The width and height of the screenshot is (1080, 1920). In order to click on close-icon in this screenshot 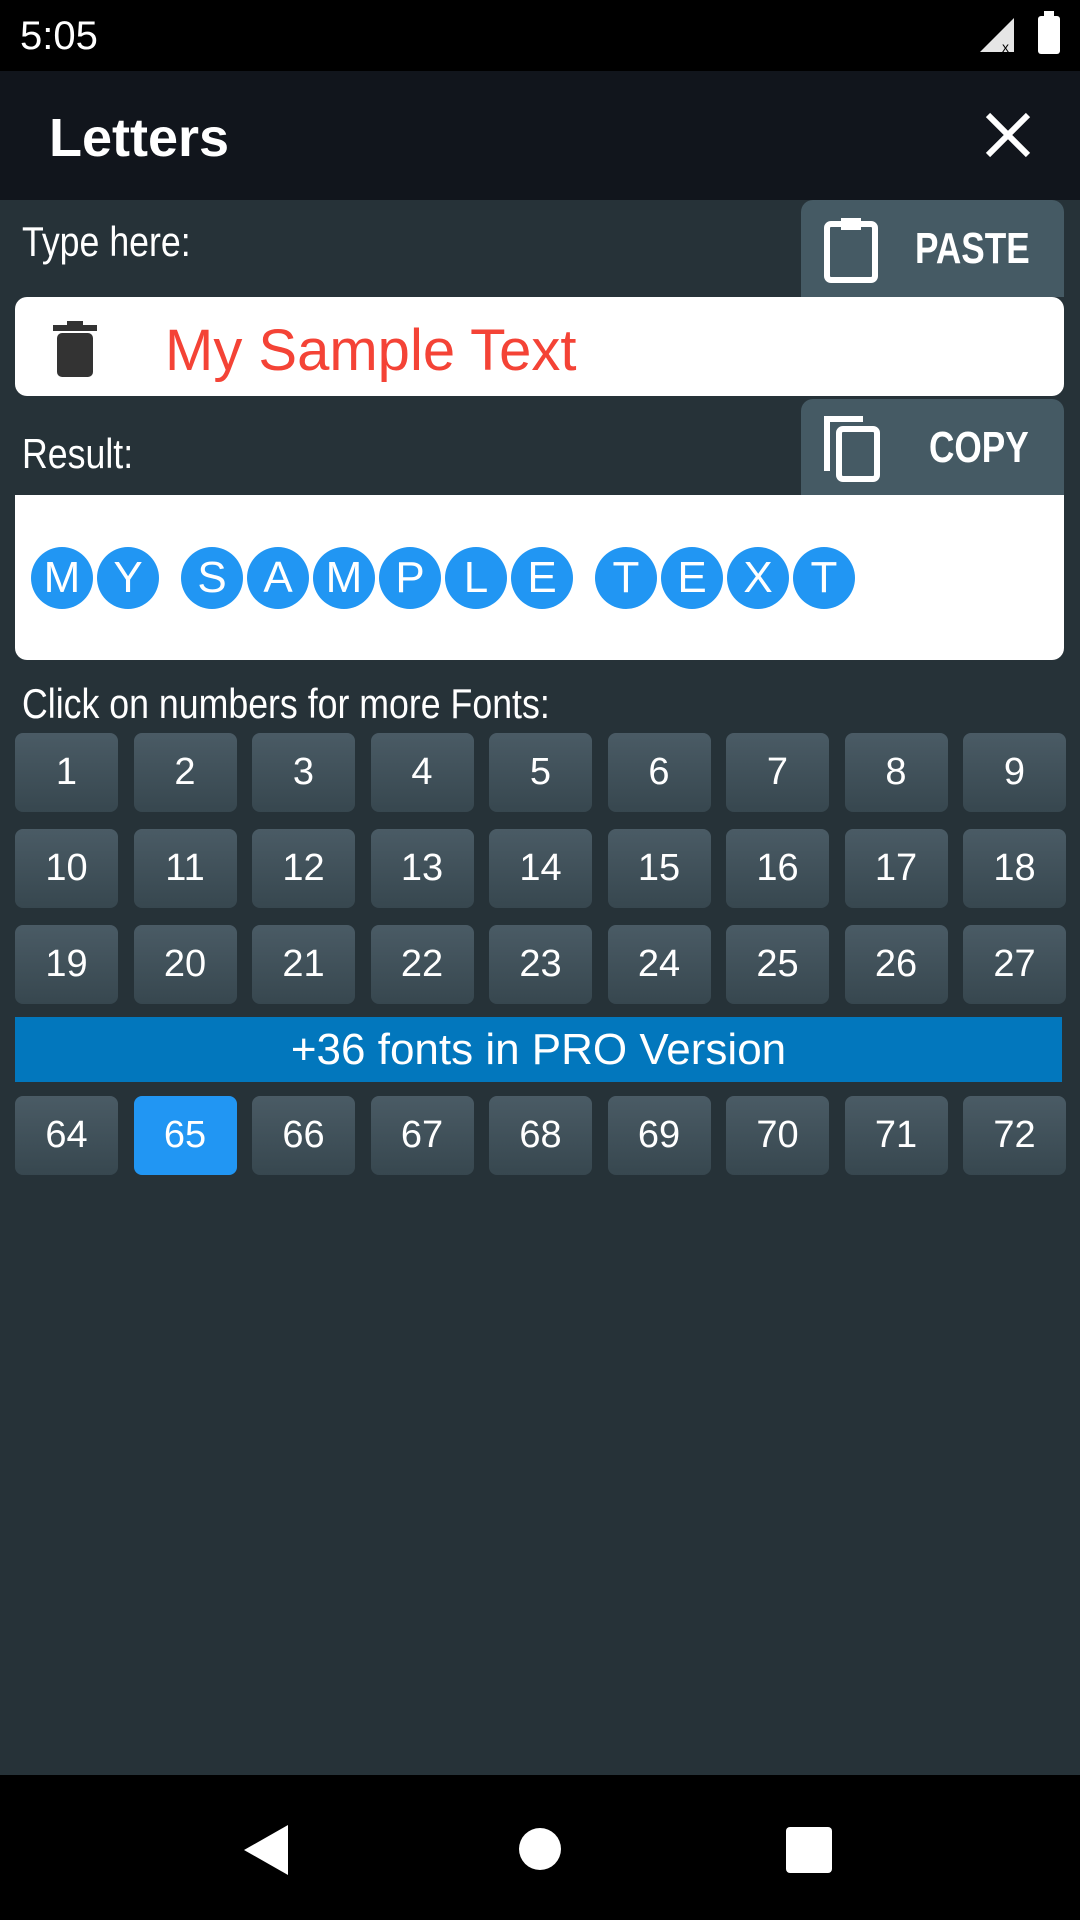, I will do `click(1008, 135)`.